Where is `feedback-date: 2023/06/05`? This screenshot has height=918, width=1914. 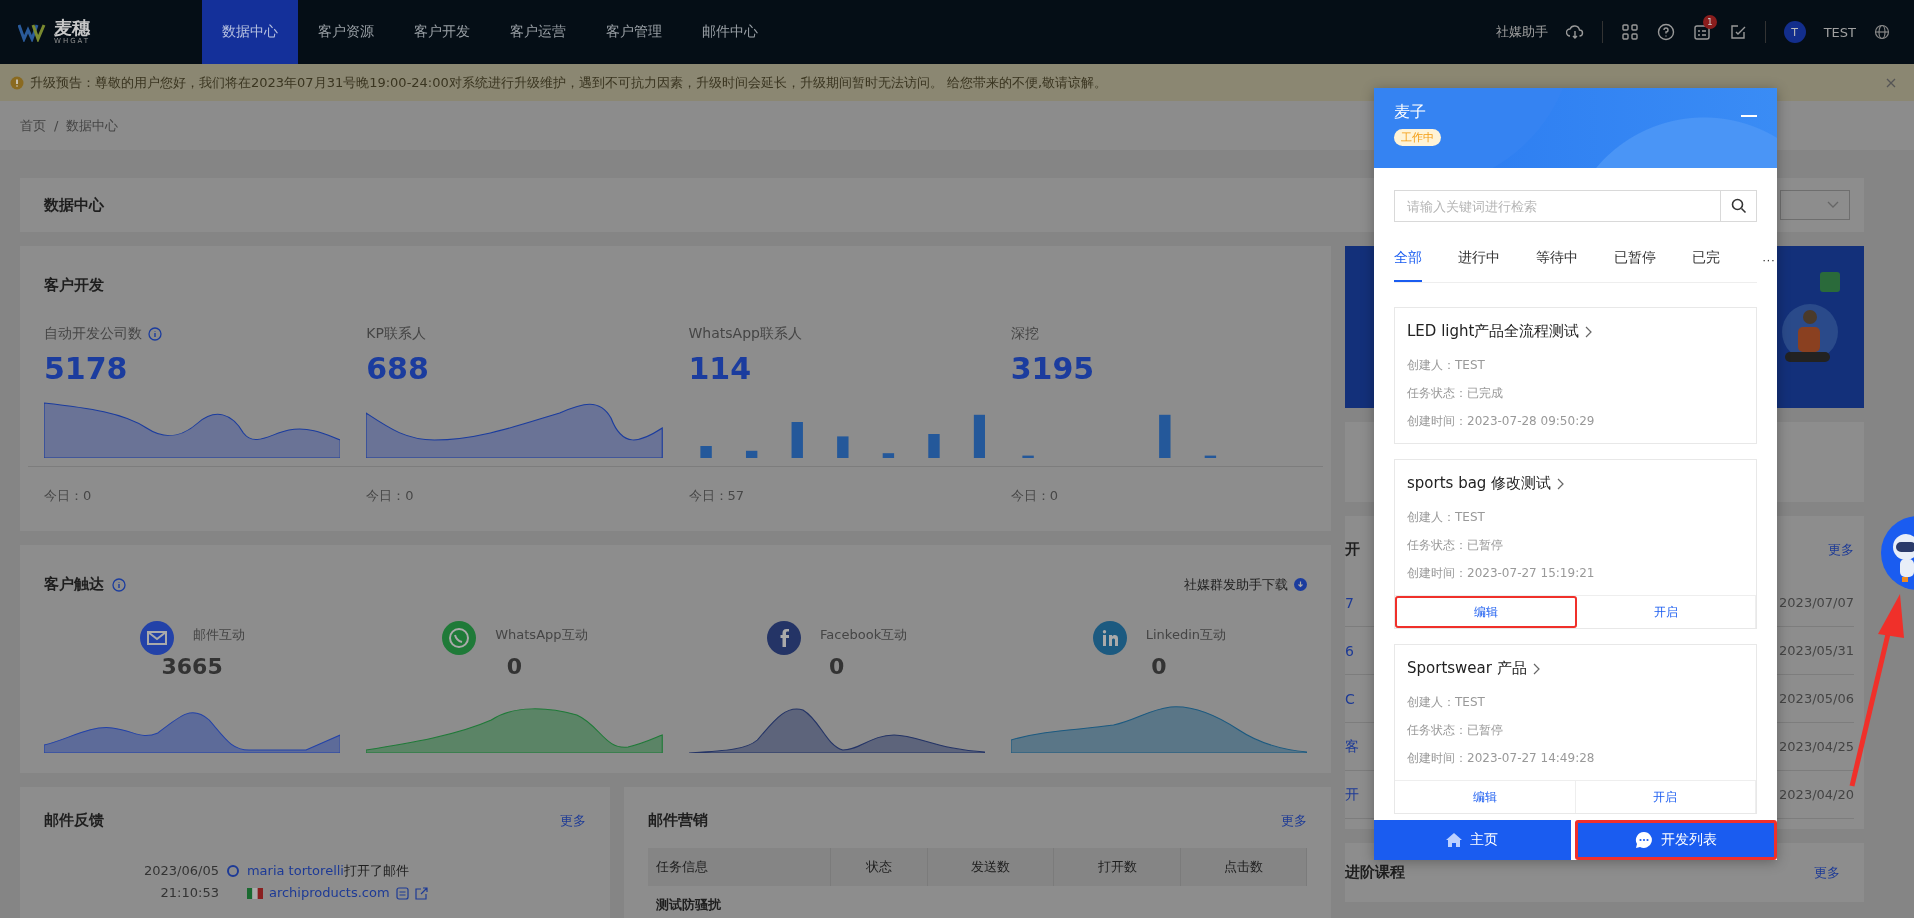 feedback-date: 2023/06/05 is located at coordinates (181, 871).